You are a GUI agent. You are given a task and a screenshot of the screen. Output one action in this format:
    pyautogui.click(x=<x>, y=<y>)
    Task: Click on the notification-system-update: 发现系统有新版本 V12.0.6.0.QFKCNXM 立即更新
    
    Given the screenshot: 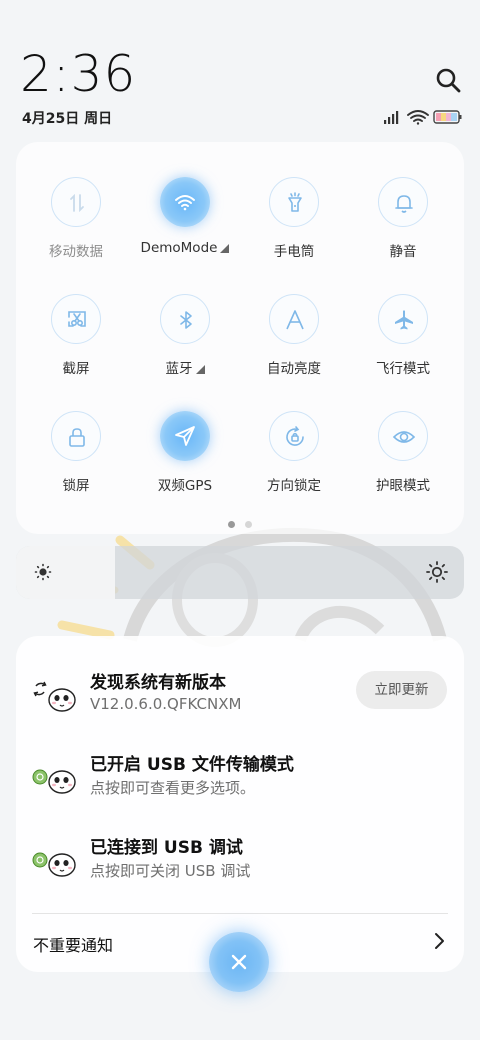 What is the action you would take?
    pyautogui.click(x=240, y=703)
    